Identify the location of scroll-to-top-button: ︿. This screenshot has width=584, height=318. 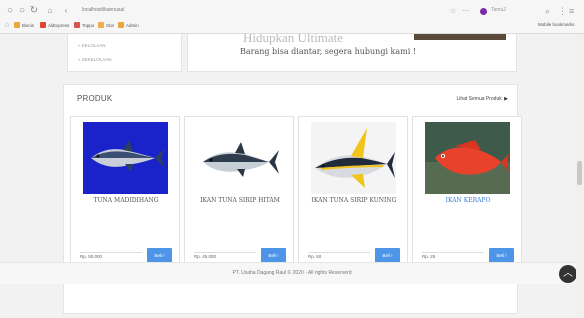
(568, 274).